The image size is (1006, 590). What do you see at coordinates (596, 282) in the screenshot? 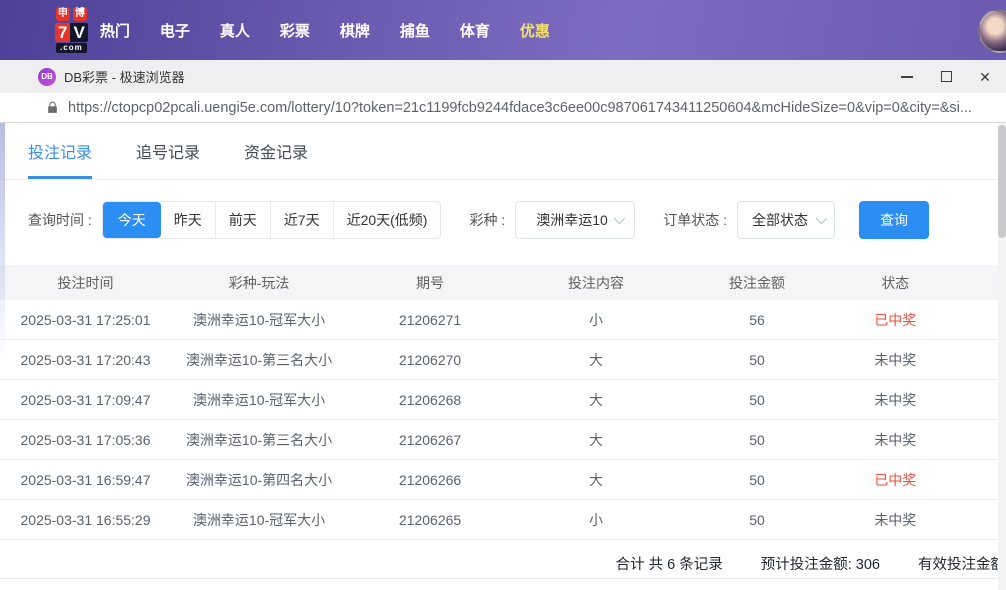
I see `header-bet-content: 投注内容` at bounding box center [596, 282].